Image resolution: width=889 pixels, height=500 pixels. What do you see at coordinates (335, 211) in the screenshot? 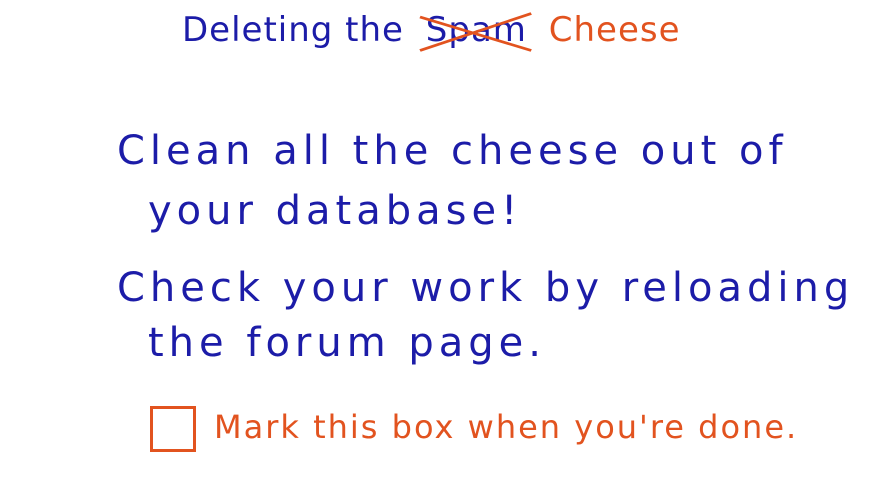
I see `instruction-line-2: your database!` at bounding box center [335, 211].